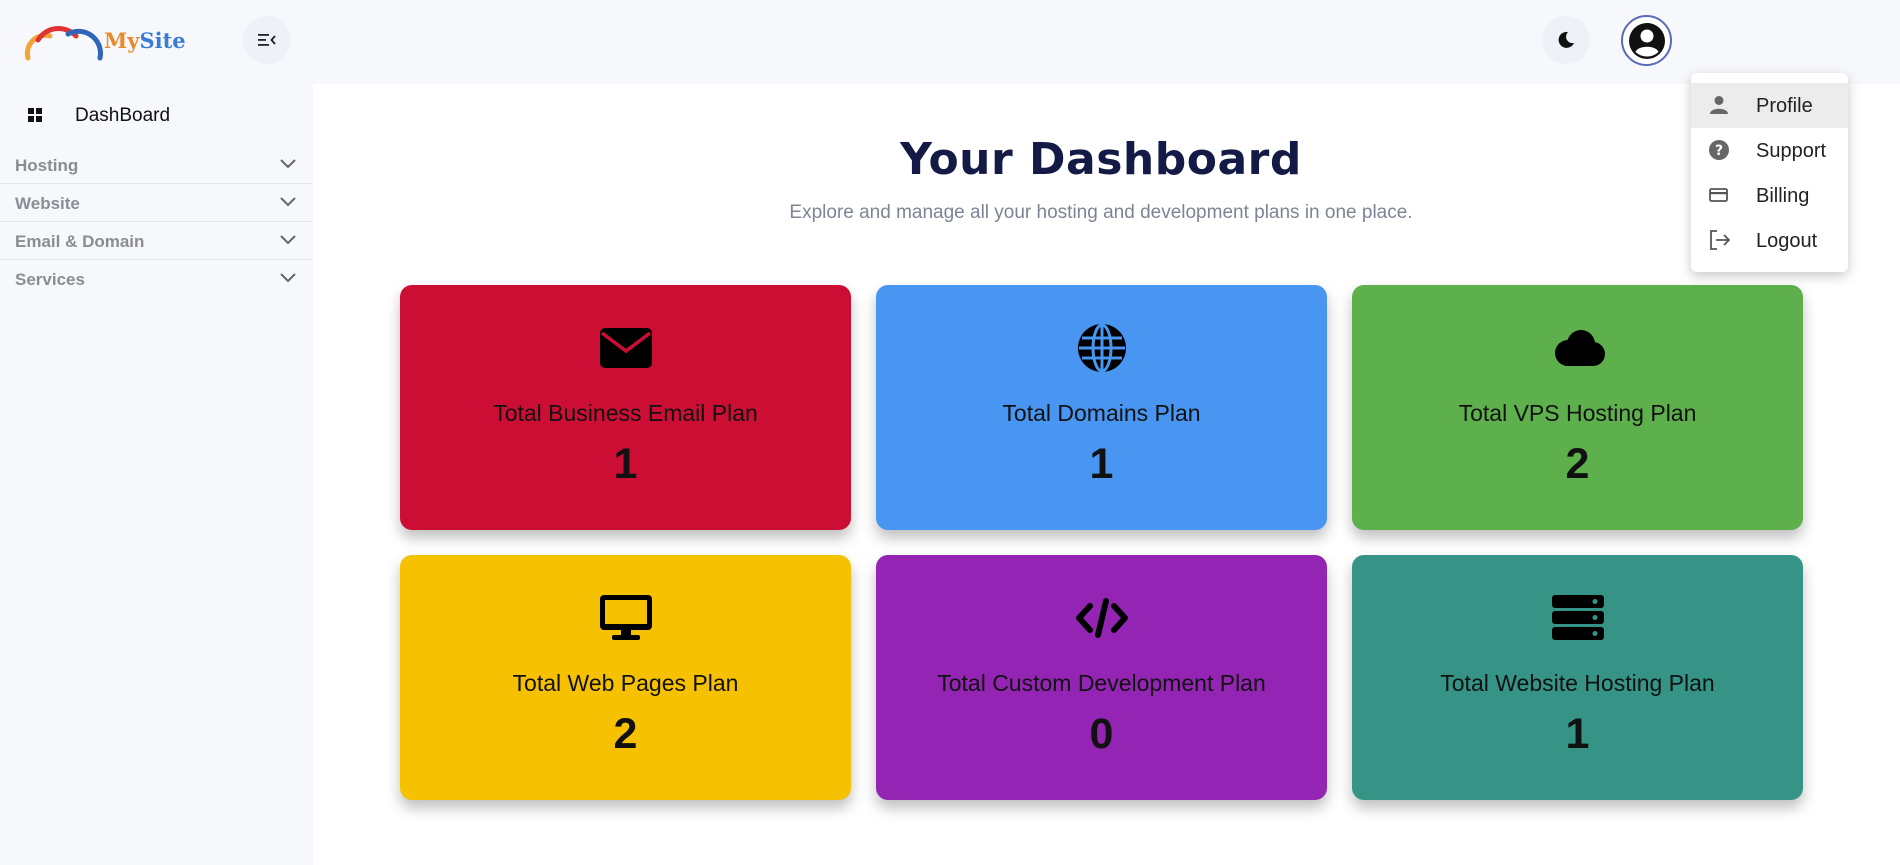 The height and width of the screenshot is (865, 1900). I want to click on envelope-icon, so click(625, 348).